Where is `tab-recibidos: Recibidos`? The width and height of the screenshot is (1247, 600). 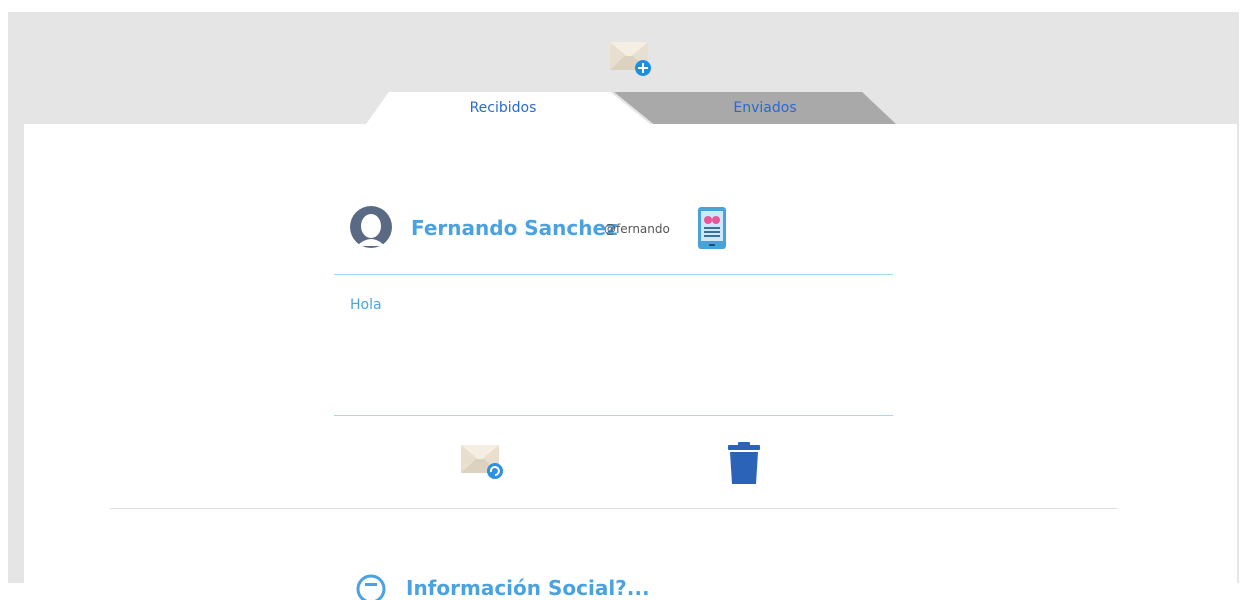
tab-recibidos: Recibidos is located at coordinates (508, 108).